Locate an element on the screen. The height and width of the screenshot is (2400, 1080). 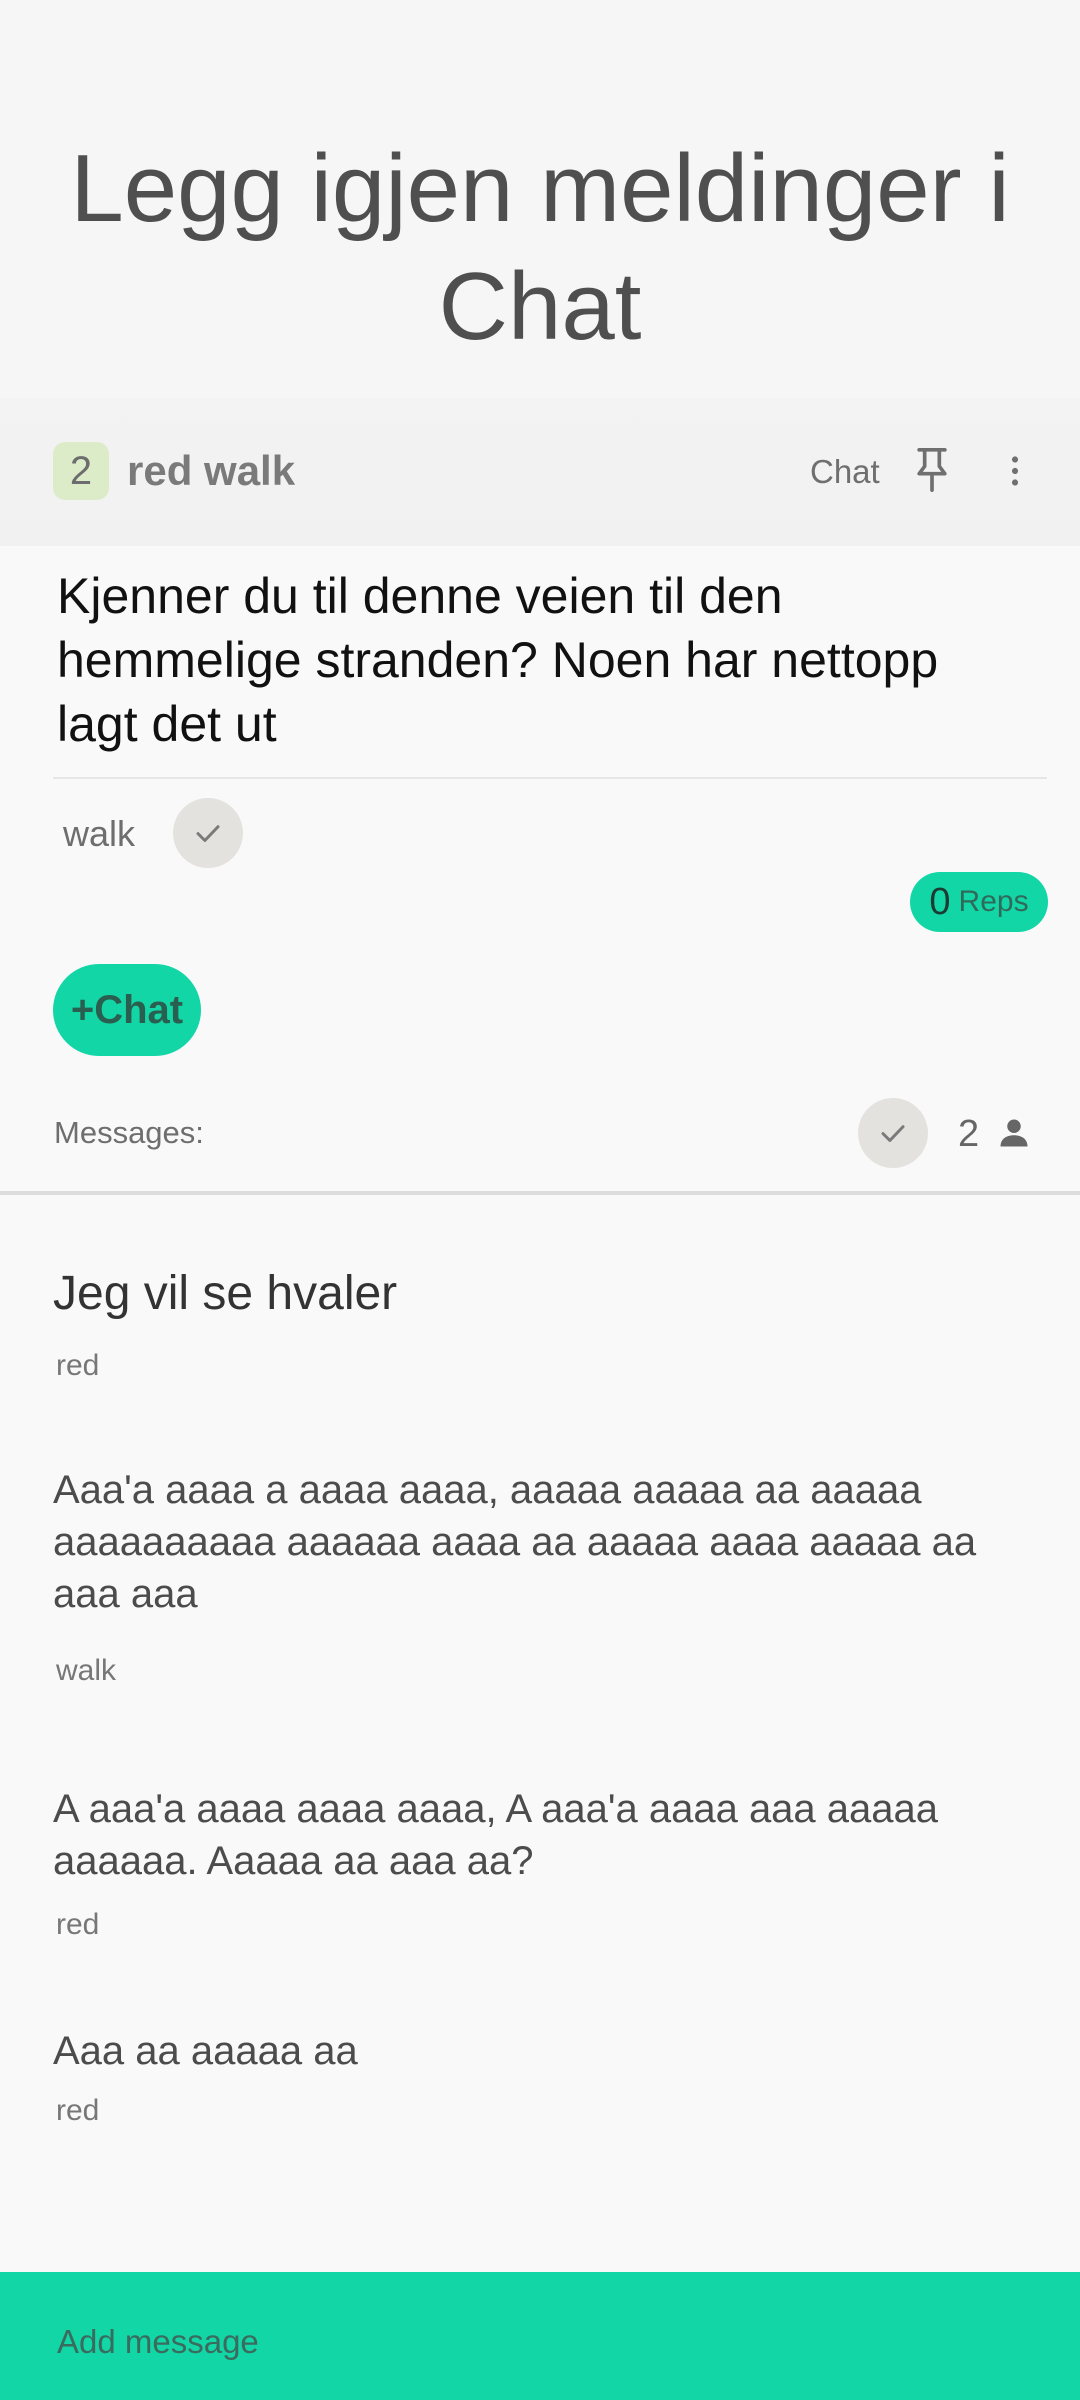
reps-badge: 0 Reps is located at coordinates (979, 902).